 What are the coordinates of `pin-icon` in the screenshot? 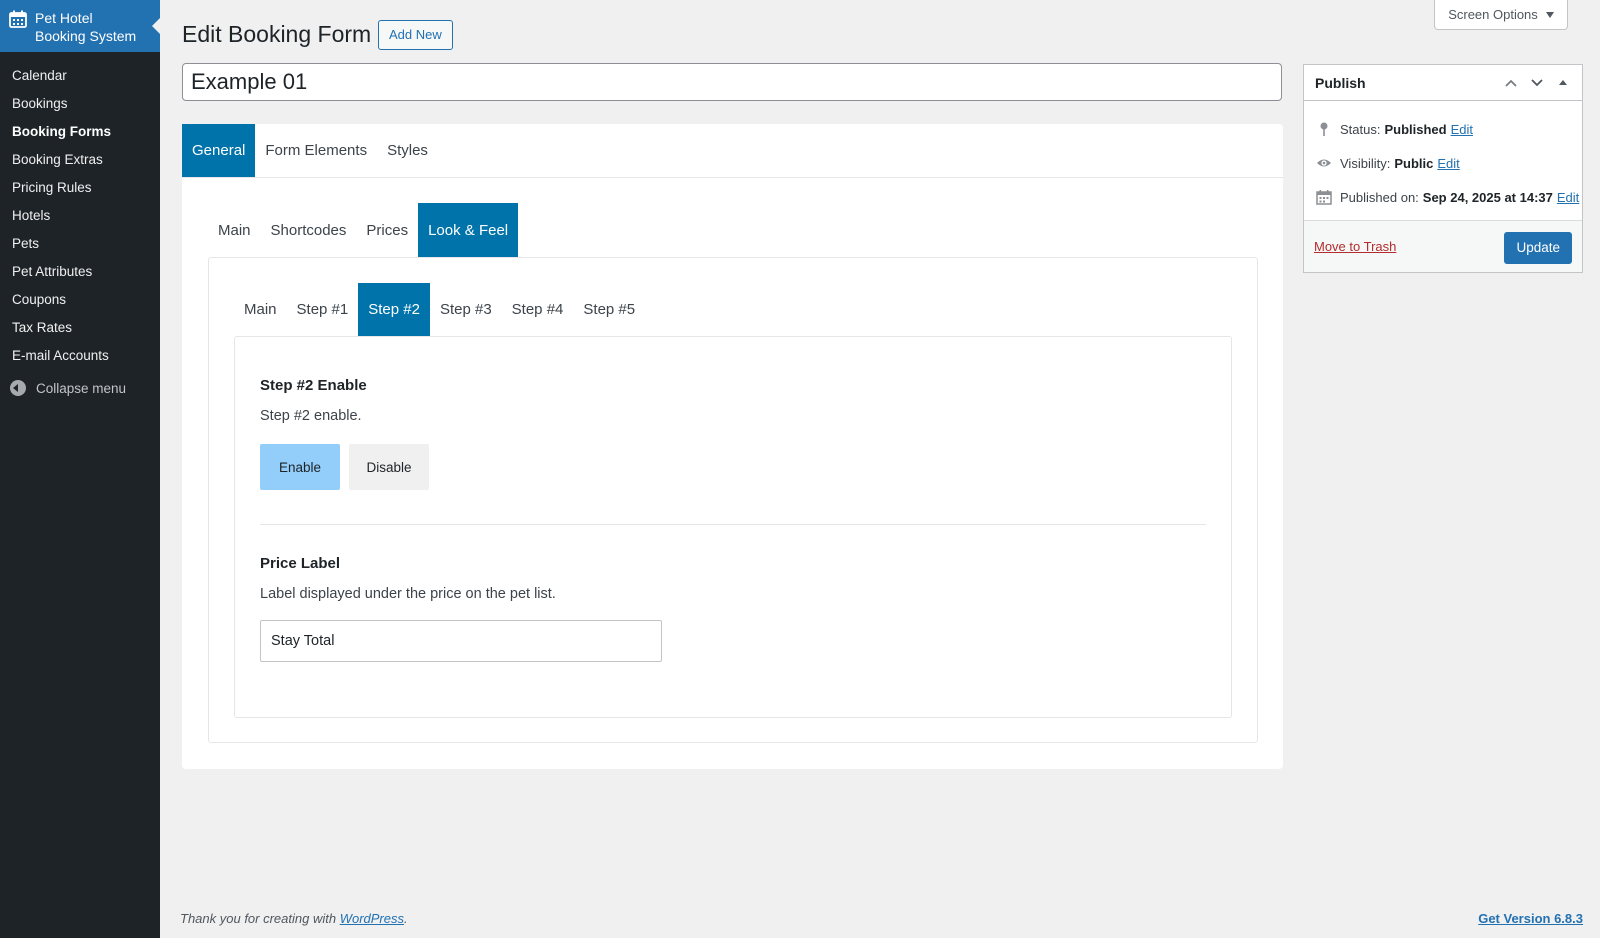 It's located at (1324, 129).